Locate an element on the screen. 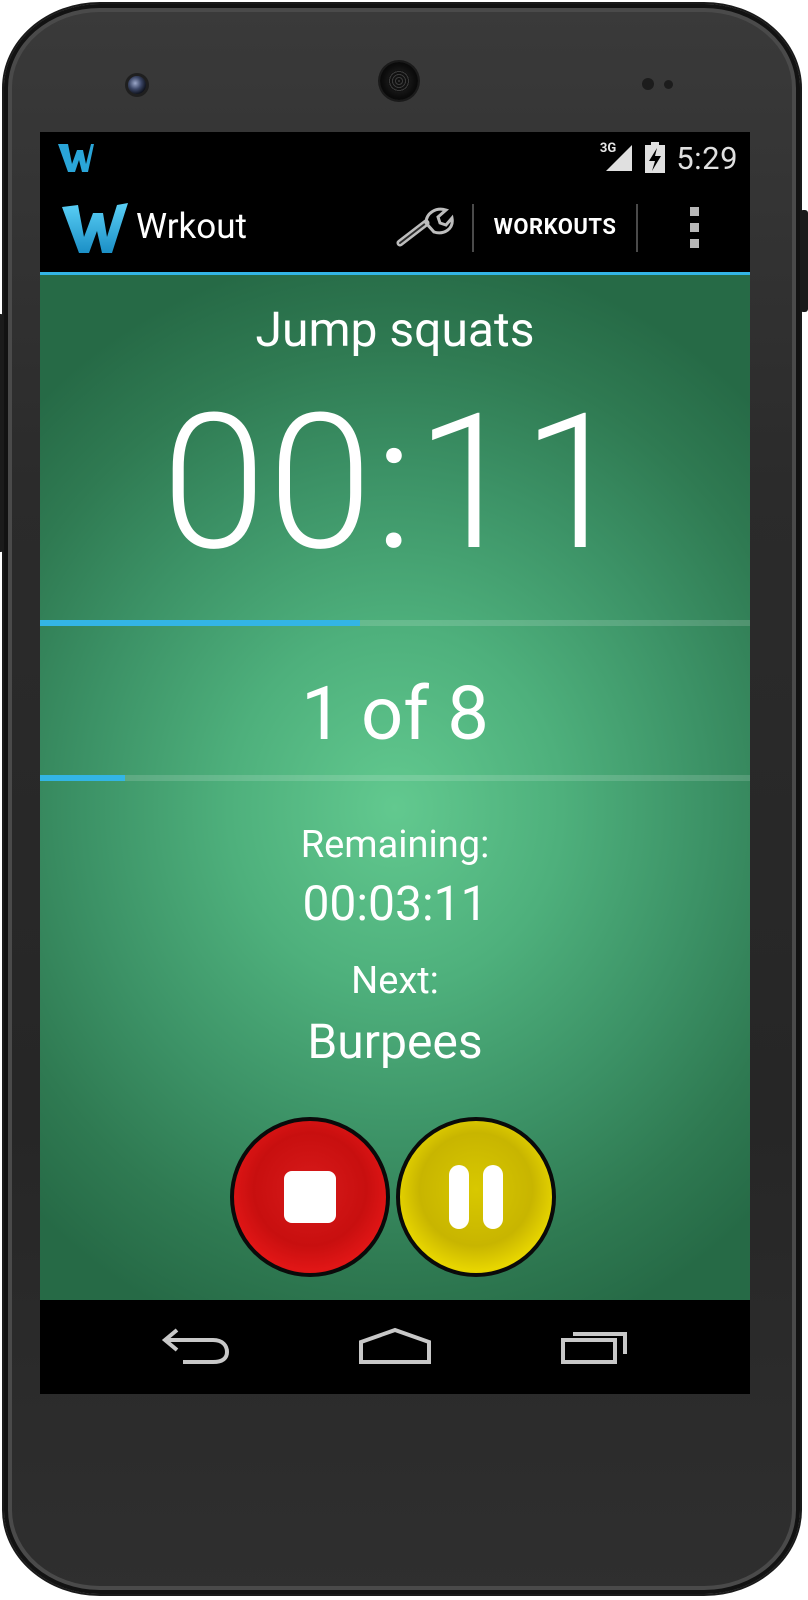  navigation-bar is located at coordinates (395, 1347).